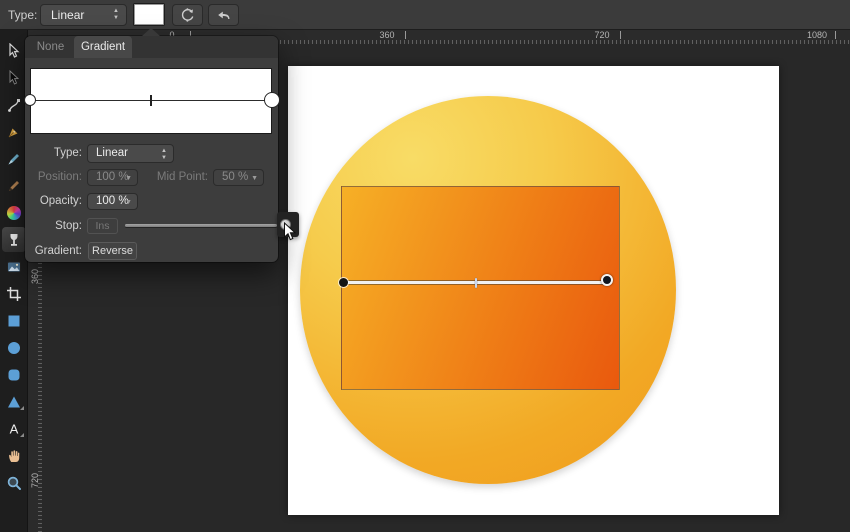  What do you see at coordinates (60, 201) in the screenshot?
I see `opacity-label: Opacity:` at bounding box center [60, 201].